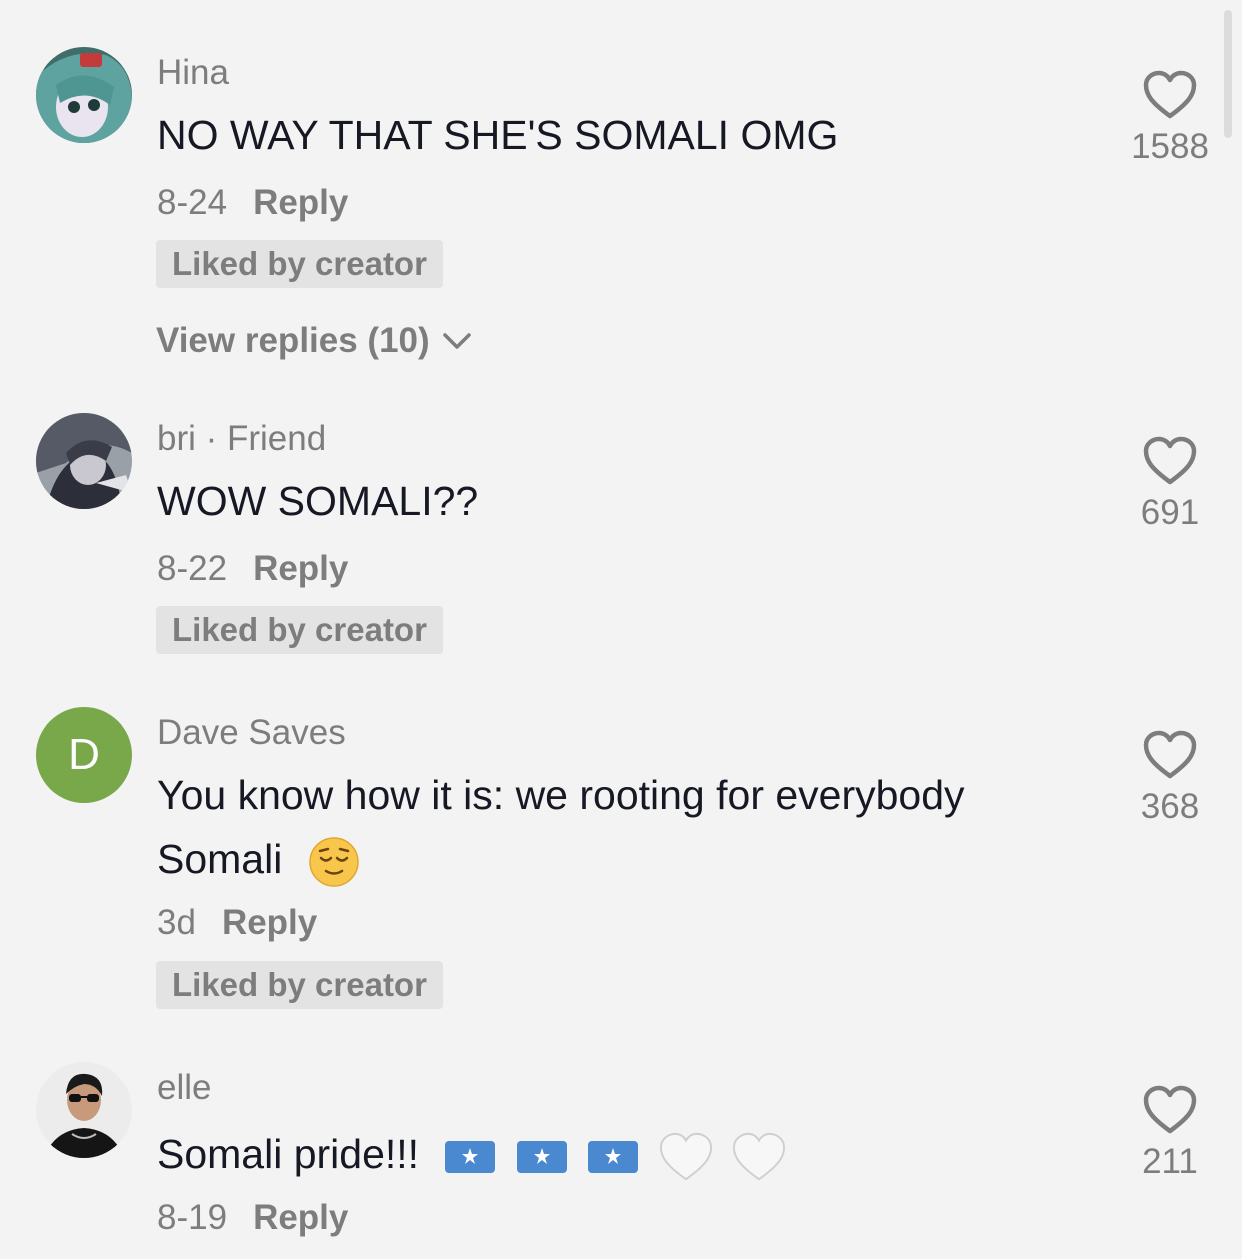 This screenshot has height=1259, width=1242. I want to click on comment-meta: 3d Reply, so click(237, 923).